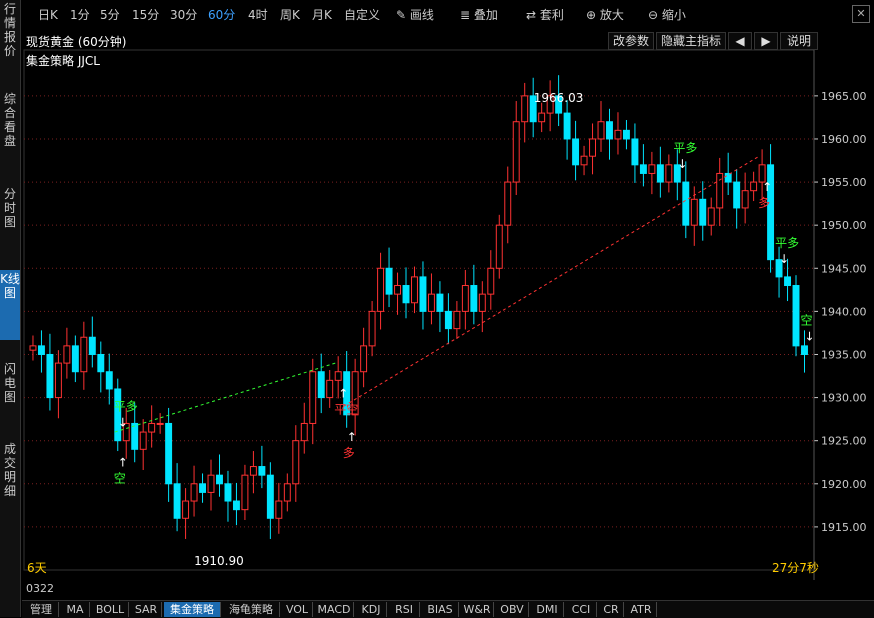 The image size is (874, 618). I want to click on y-tick-label: 1955.00, so click(844, 182).